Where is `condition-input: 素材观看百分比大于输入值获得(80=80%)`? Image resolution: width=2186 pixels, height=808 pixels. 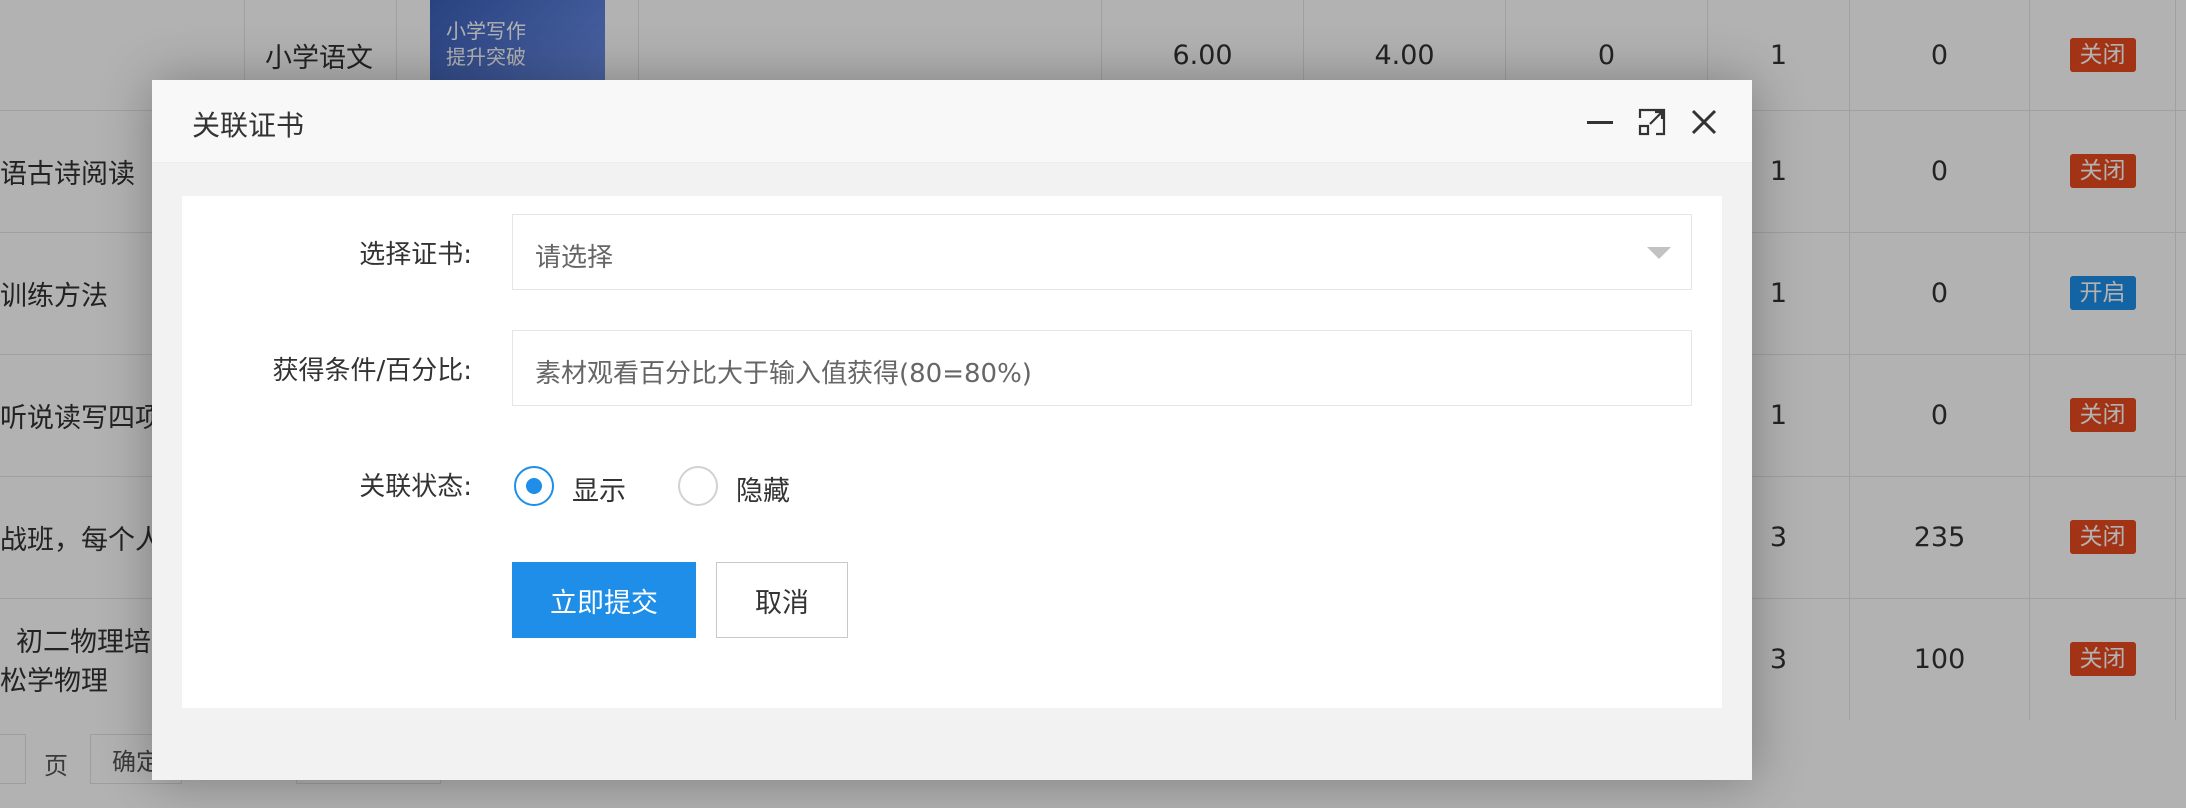 condition-input: 素材观看百分比大于输入值获得(80=80%) is located at coordinates (1102, 368).